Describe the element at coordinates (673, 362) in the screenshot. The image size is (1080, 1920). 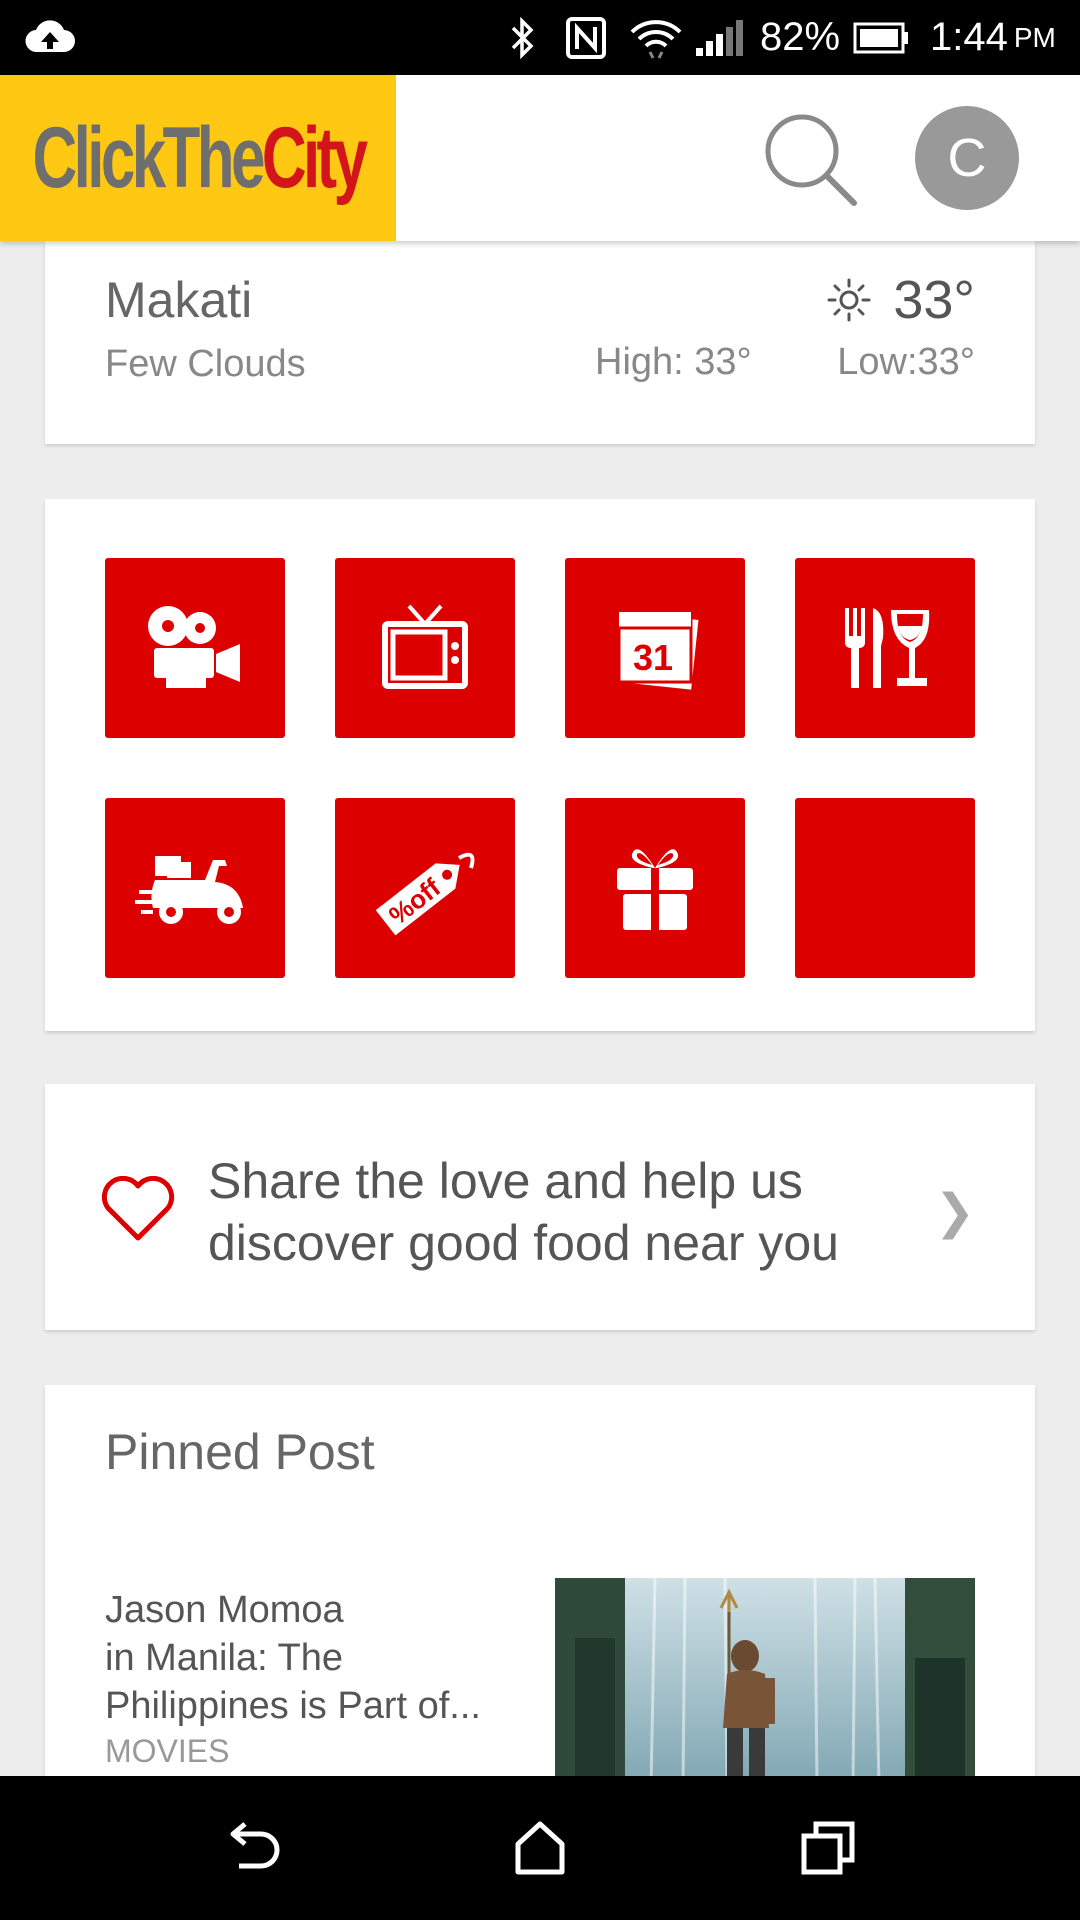
I see `weather-high: High: 33°` at that location.